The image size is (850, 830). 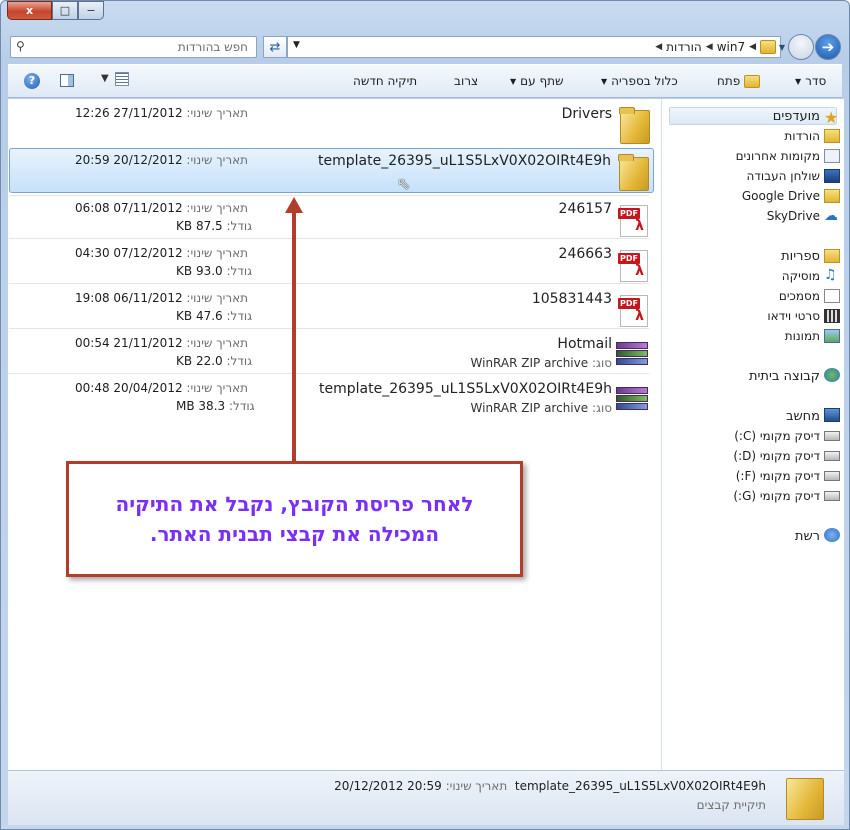 I want to click on maximize-button: □, so click(x=65, y=10).